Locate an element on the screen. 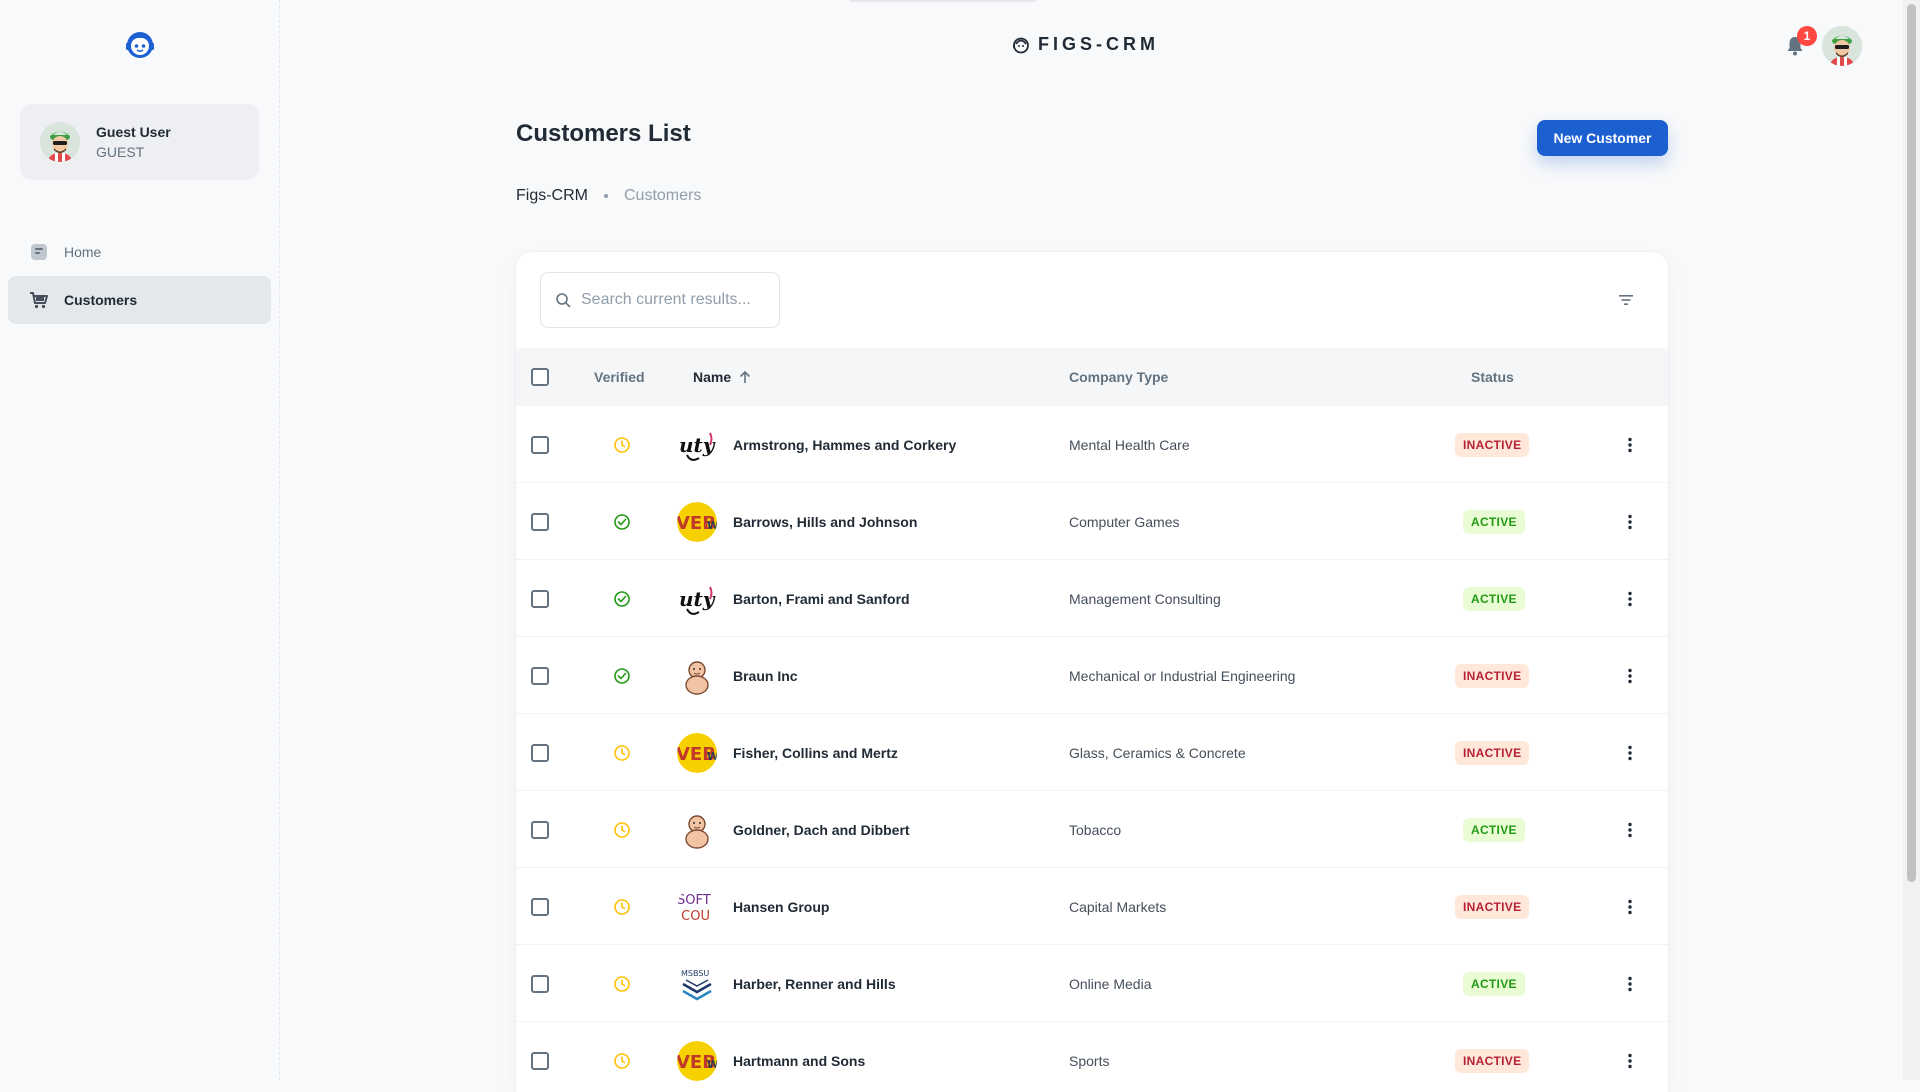  breadcrumb-current: Customers is located at coordinates (663, 195).